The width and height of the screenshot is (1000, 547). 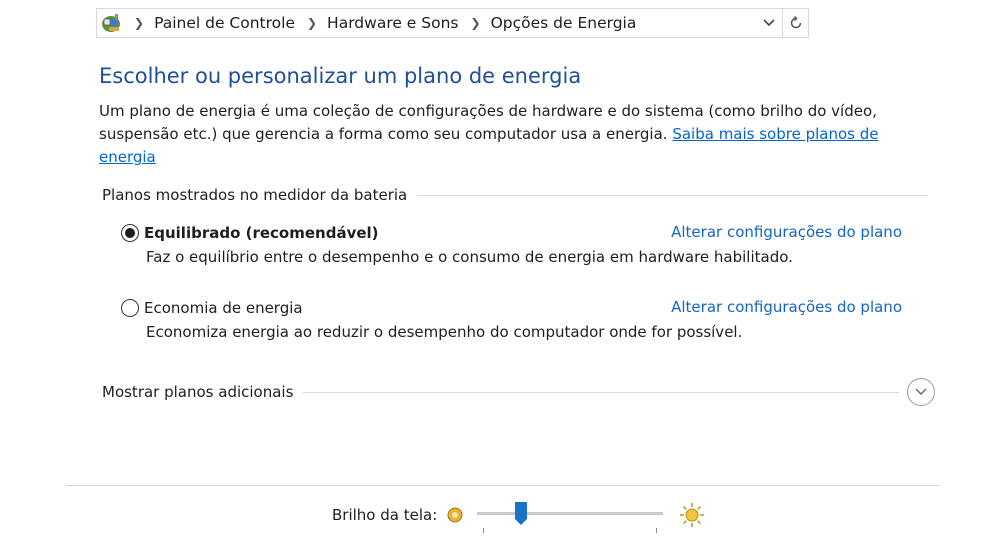 I want to click on bright-sun-icon, so click(x=692, y=515).